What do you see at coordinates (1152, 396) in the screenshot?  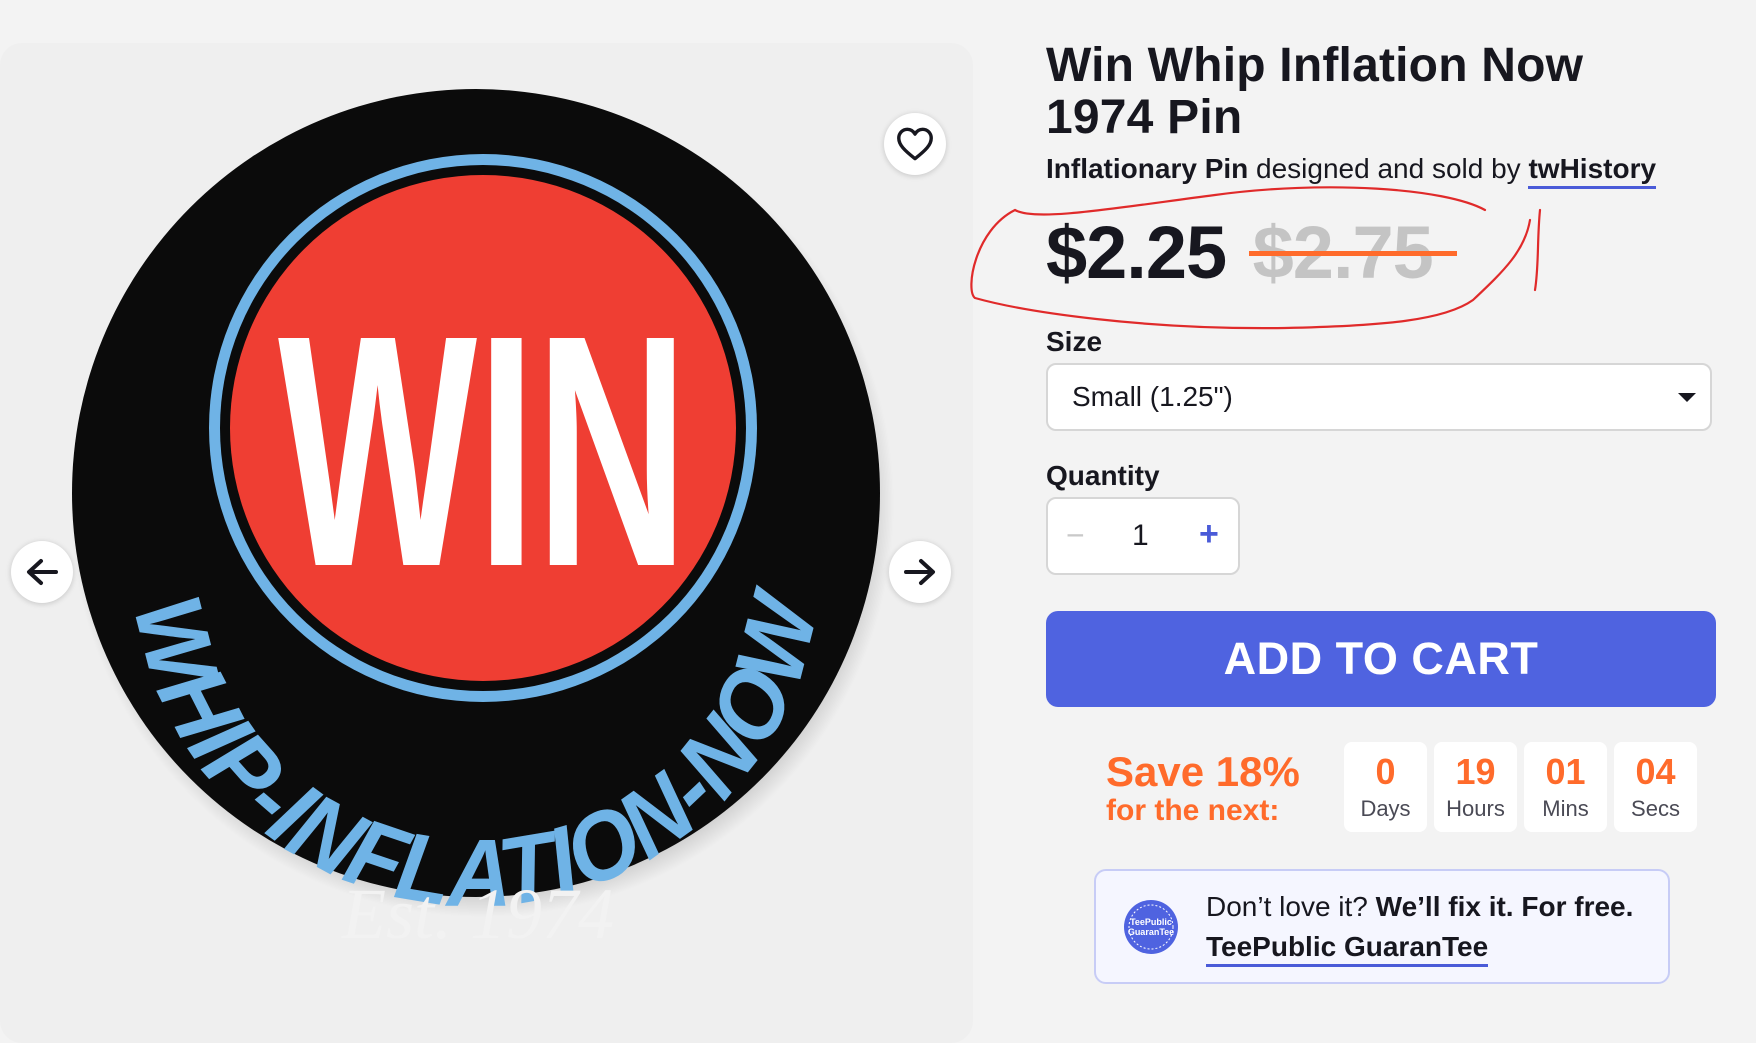 I see `size-select-value: Small (1.25")` at bounding box center [1152, 396].